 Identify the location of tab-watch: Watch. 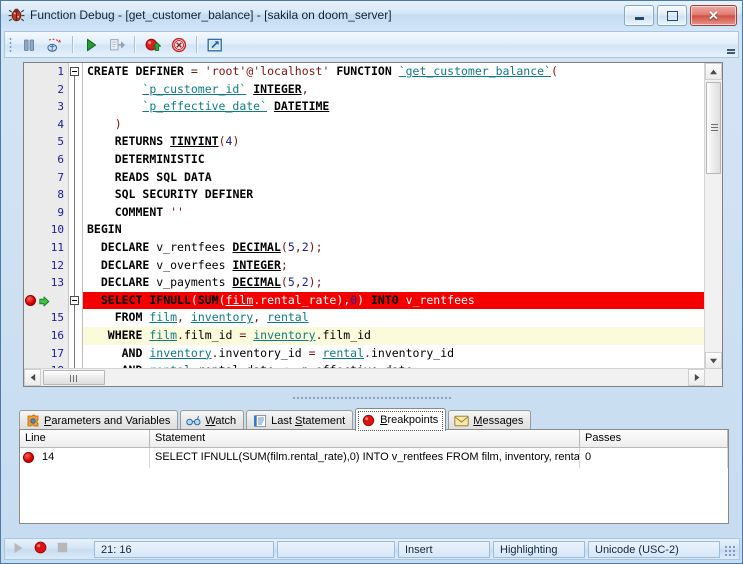
(212, 420).